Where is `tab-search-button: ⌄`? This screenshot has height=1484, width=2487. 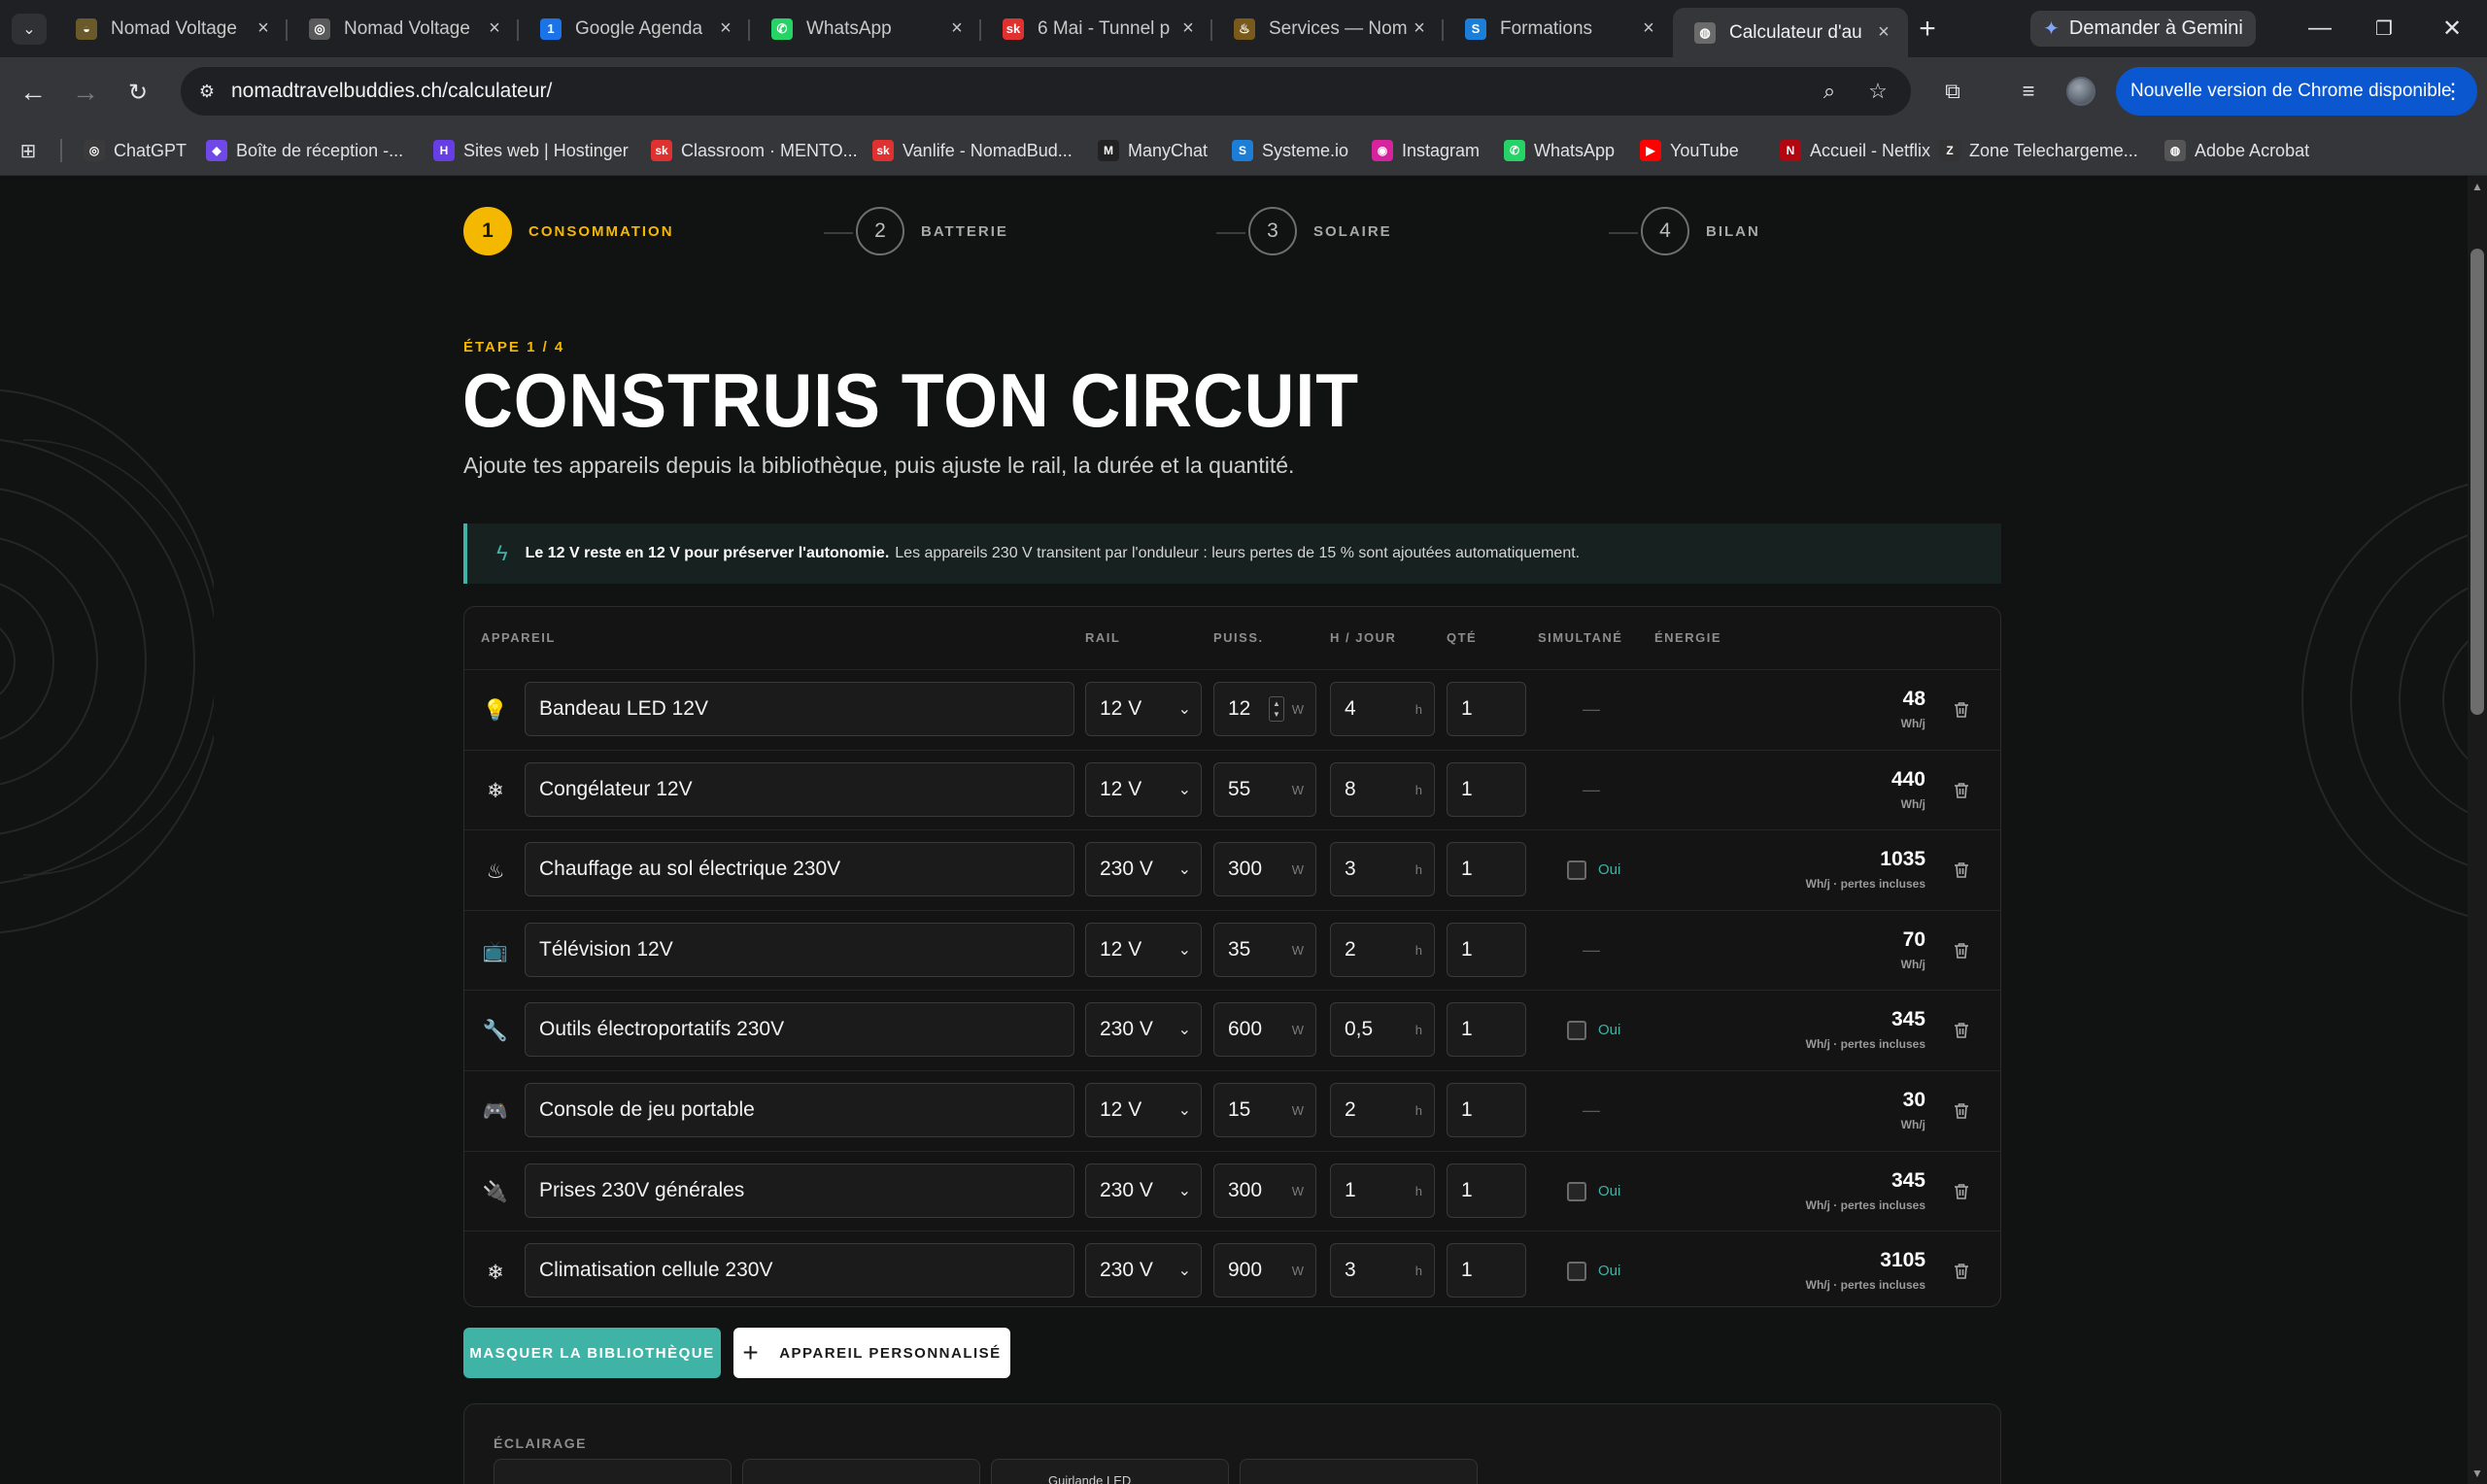
tab-search-button: ⌄ is located at coordinates (29, 29).